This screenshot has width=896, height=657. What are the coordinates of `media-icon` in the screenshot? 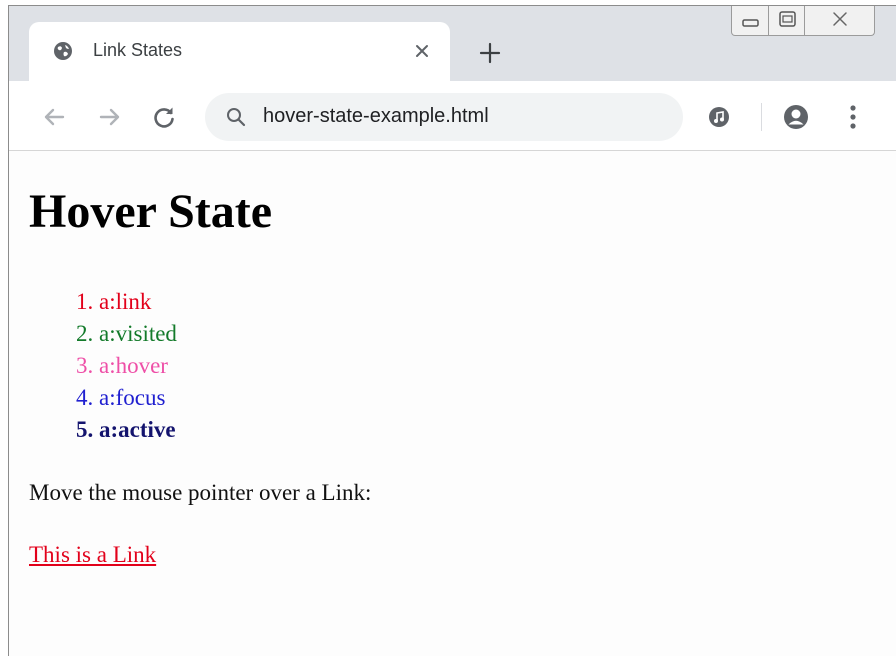 It's located at (719, 117).